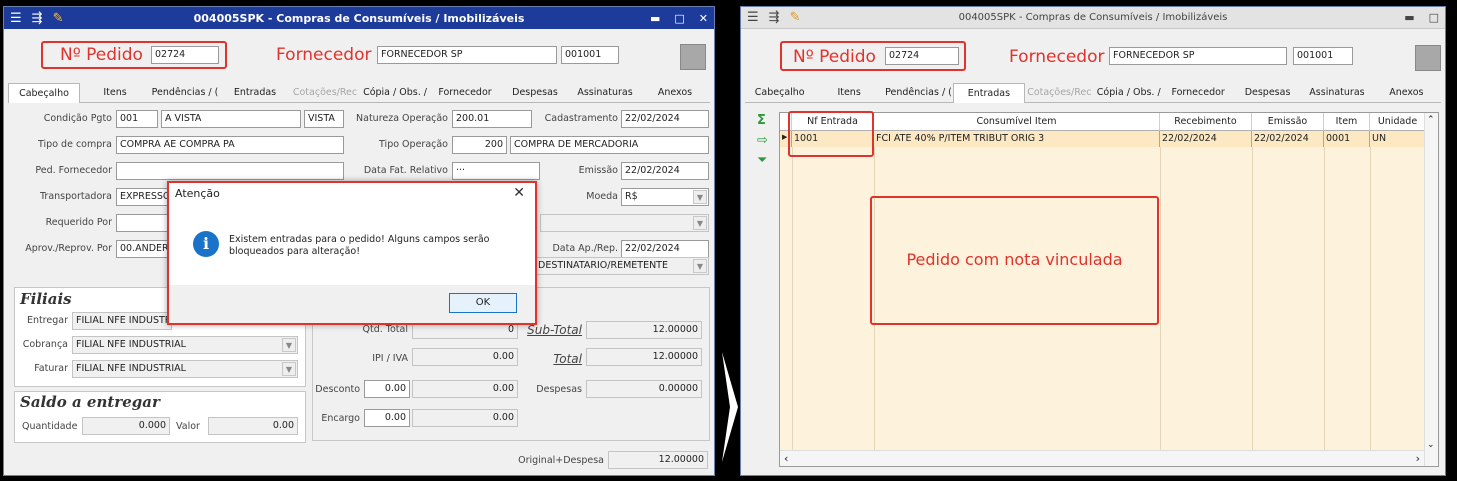 The height and width of the screenshot is (481, 1457). Describe the element at coordinates (665, 197) in the screenshot. I see `moeda-select: R$ ▼` at that location.